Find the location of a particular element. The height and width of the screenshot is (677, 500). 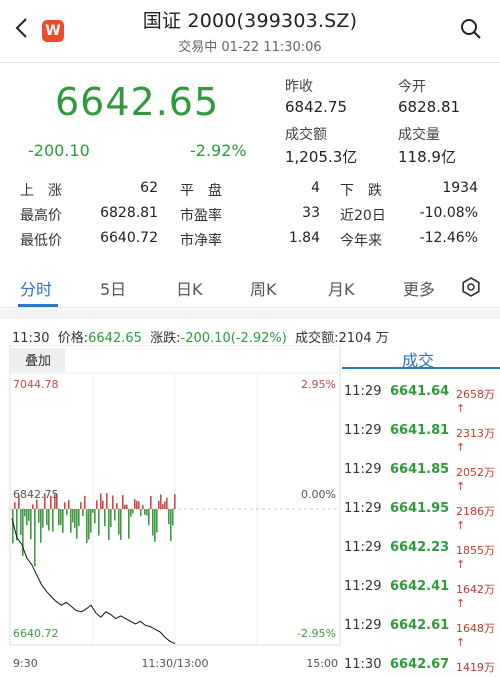

prev-close-value: 6842.75 is located at coordinates (316, 107).